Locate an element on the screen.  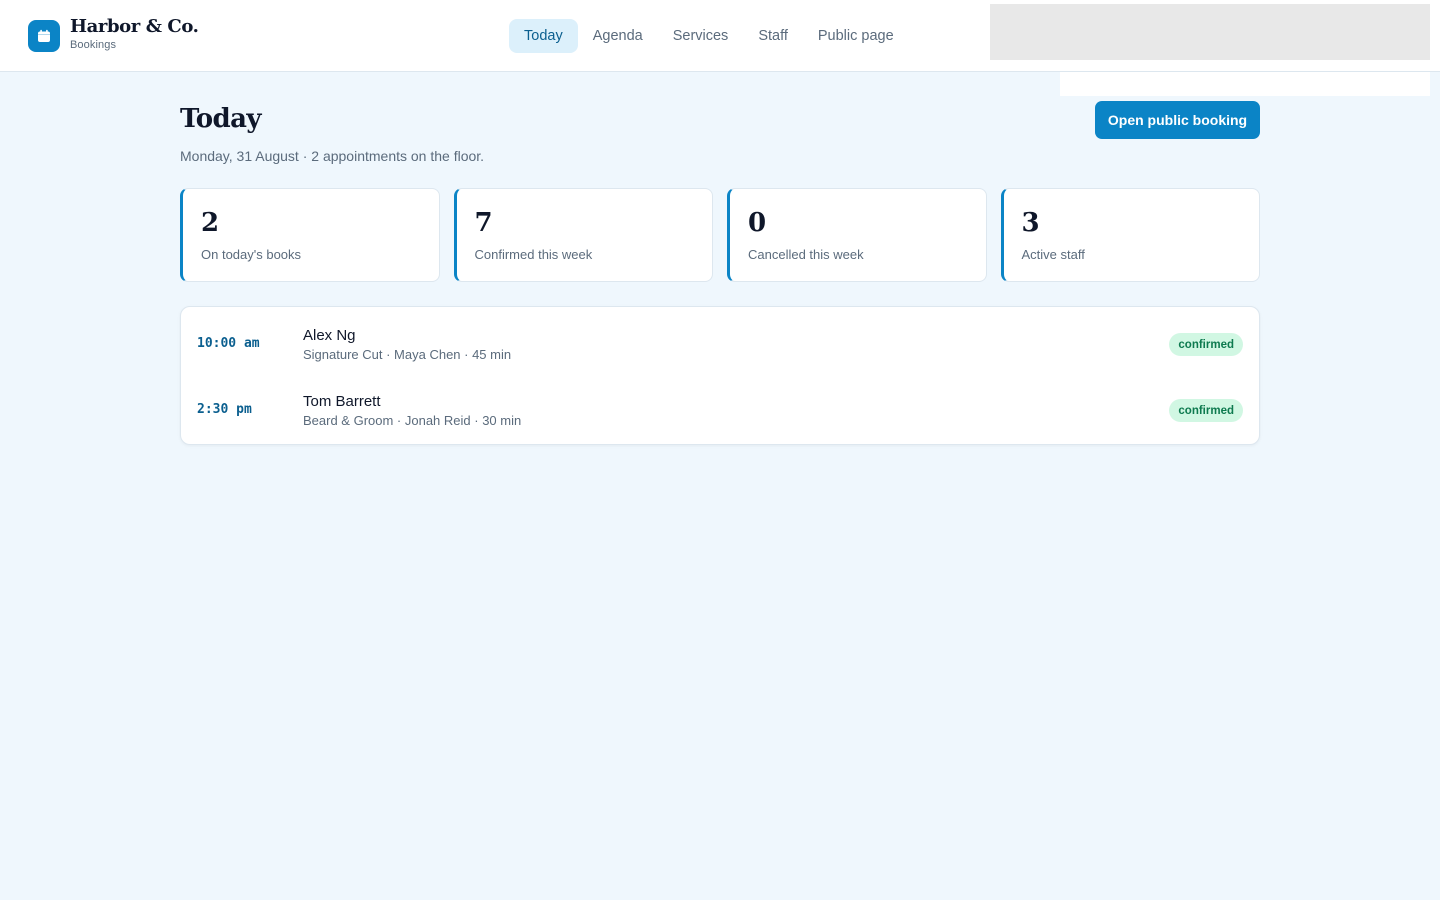
stat-value: 7 is located at coordinates (483, 223).